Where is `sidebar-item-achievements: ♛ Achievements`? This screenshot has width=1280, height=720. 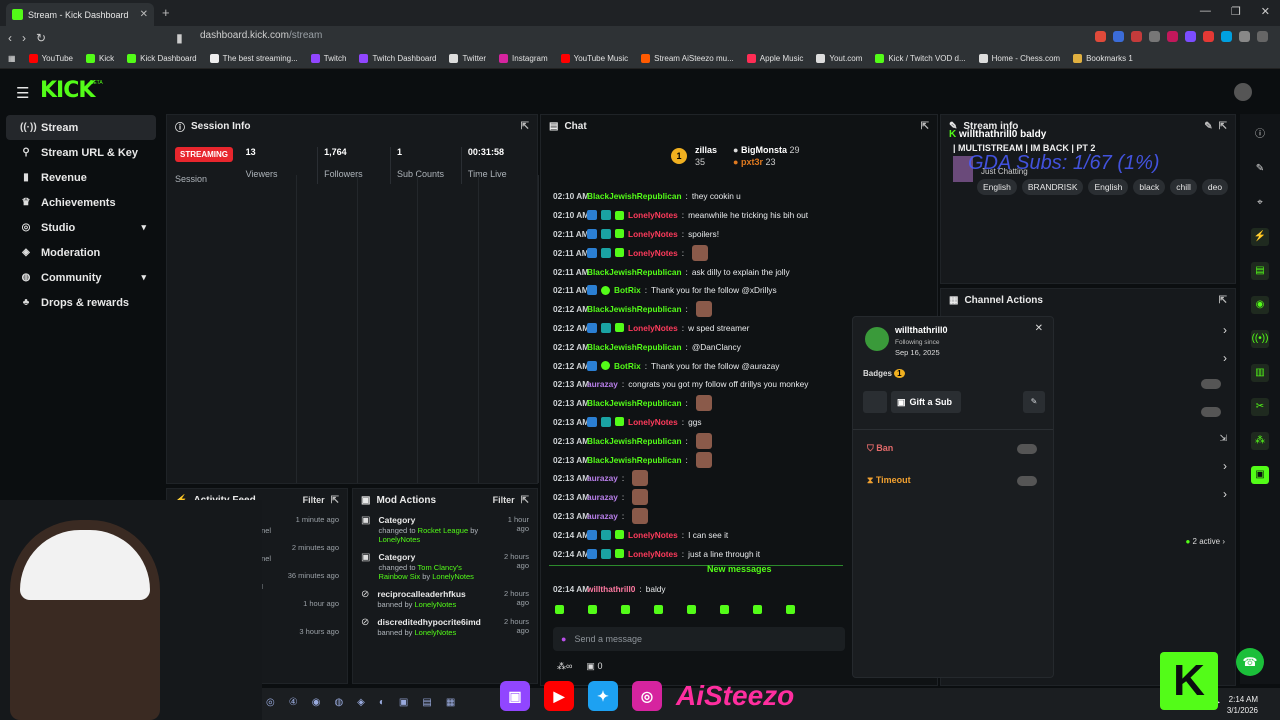
sidebar-item-achievements: ♛ Achievements is located at coordinates (81, 202).